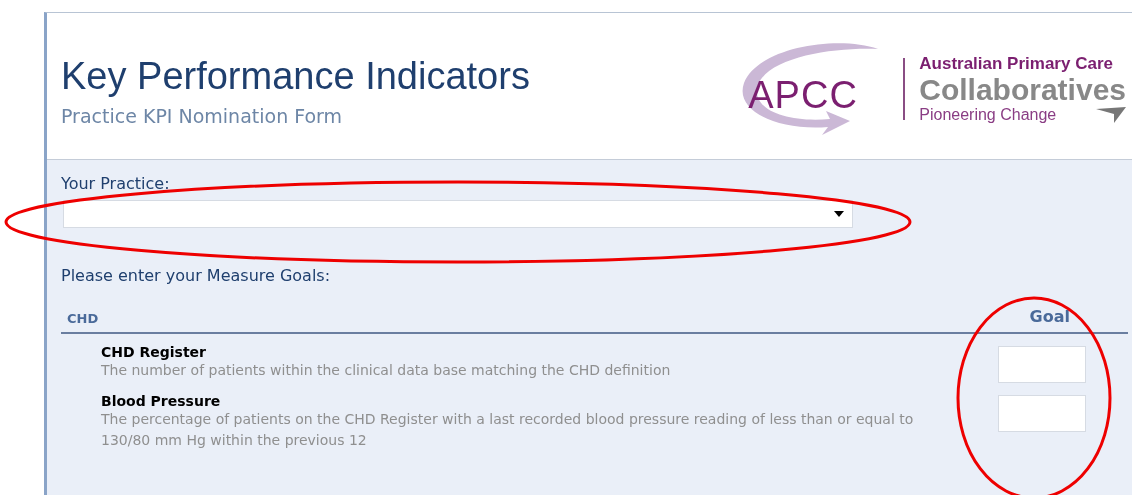 Image resolution: width=1132 pixels, height=495 pixels. Describe the element at coordinates (508, 430) in the screenshot. I see `measure-description: The percentage of patients on the CHD Register with a last recorded blood pressure reading of less than or equal to 130/80 mm Hg within the previous 12` at that location.